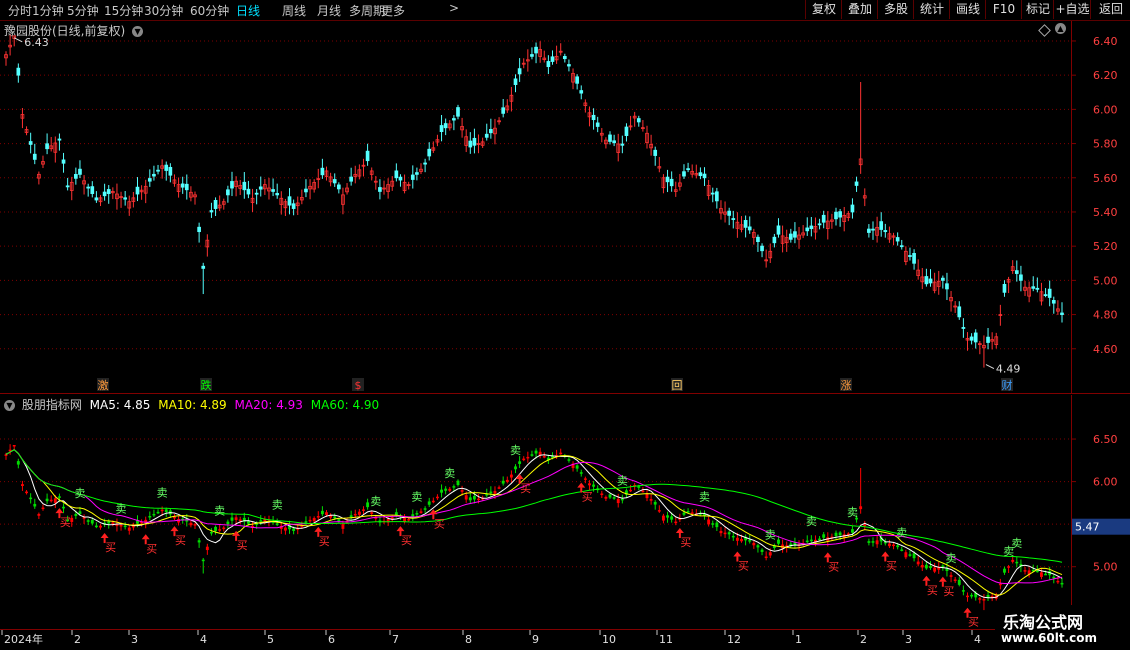 The width and height of the screenshot is (1130, 650). I want to click on sell-signal-1: 卖, so click(121, 509).